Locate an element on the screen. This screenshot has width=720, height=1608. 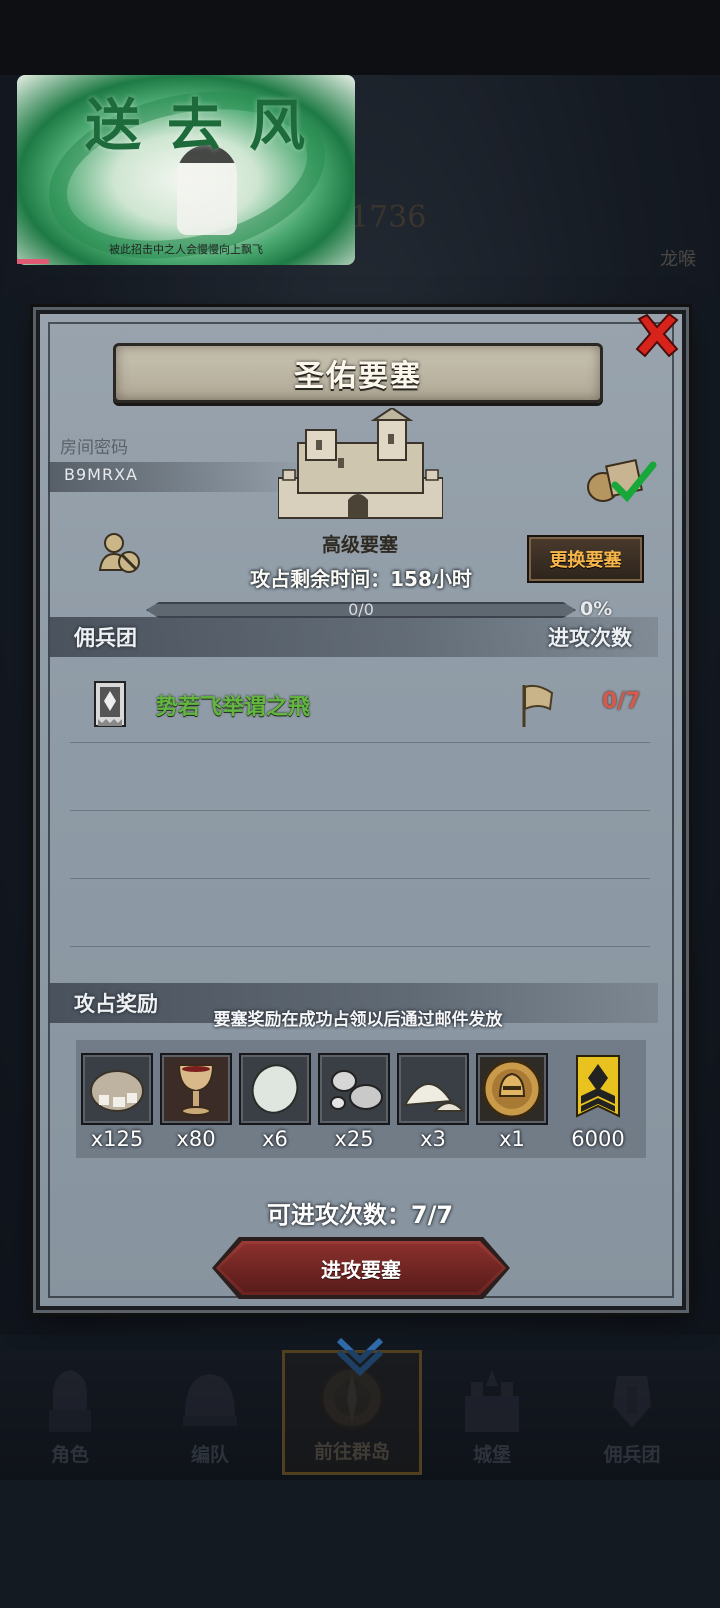
reward-item: 6000 is located at coordinates (598, 1102).